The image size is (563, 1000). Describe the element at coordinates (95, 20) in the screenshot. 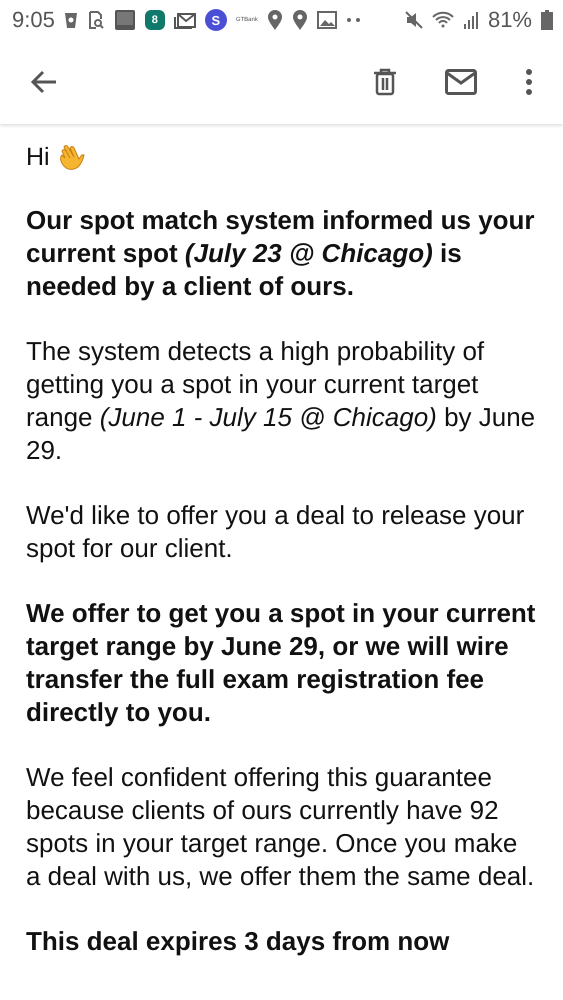

I see `search-page-icon` at that location.